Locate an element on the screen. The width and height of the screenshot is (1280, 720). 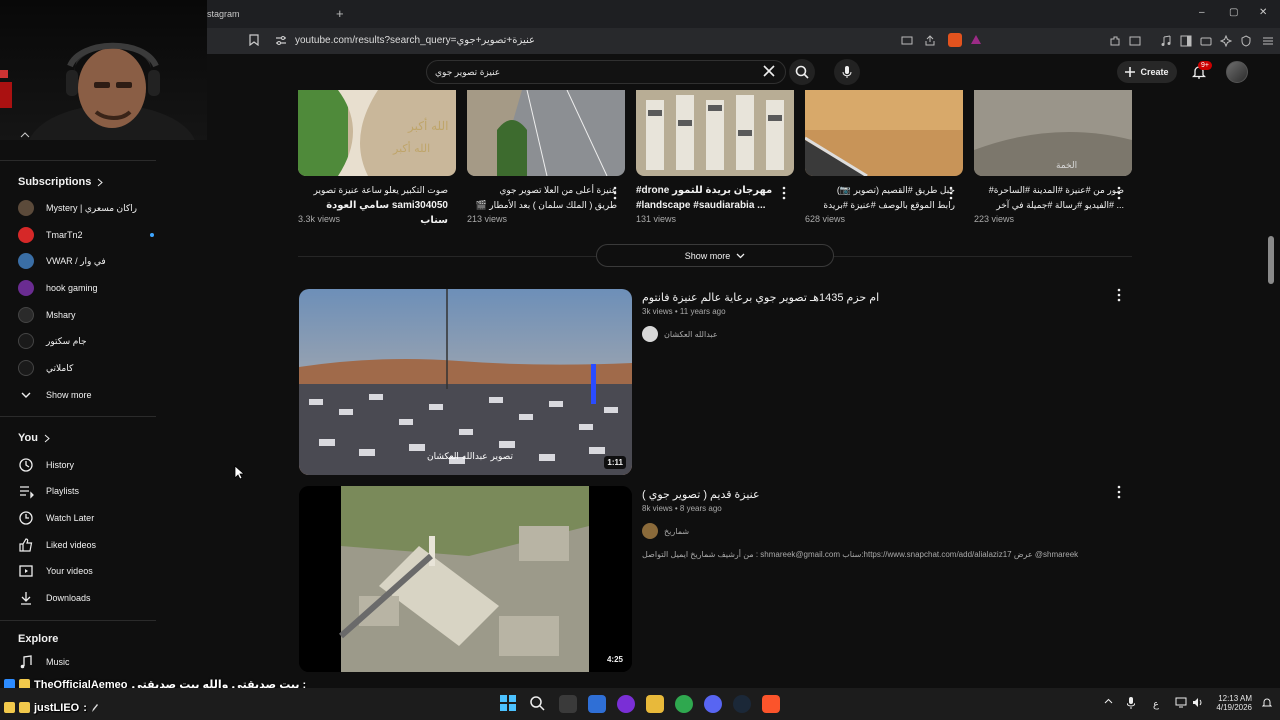
brave-icon is located at coordinates (771, 704).